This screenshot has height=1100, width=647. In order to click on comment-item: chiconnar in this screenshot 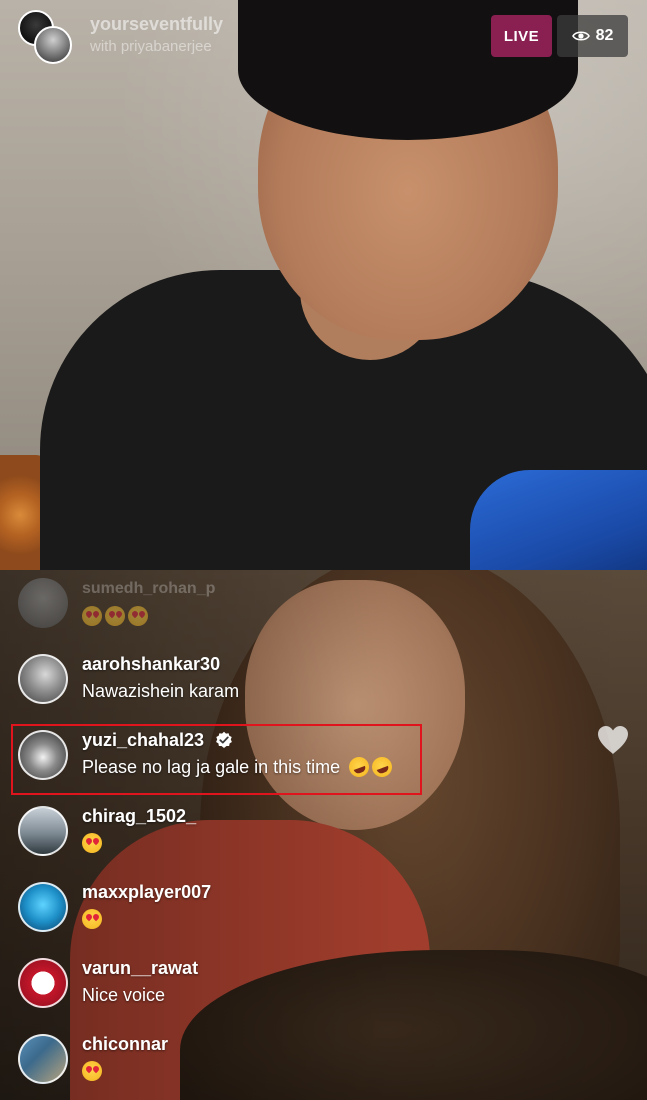, I will do `click(228, 1060)`.